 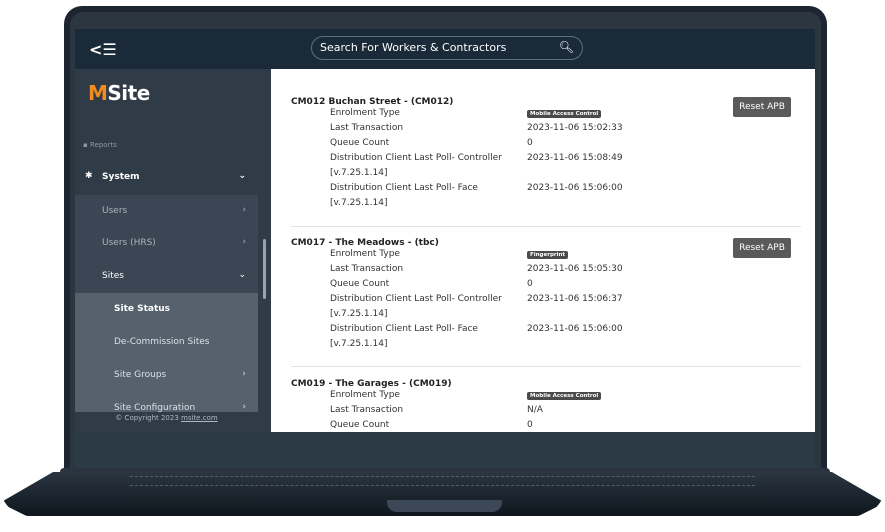 What do you see at coordinates (166, 375) in the screenshot?
I see `sidebar-item-site-groups: Site Groups ›` at bounding box center [166, 375].